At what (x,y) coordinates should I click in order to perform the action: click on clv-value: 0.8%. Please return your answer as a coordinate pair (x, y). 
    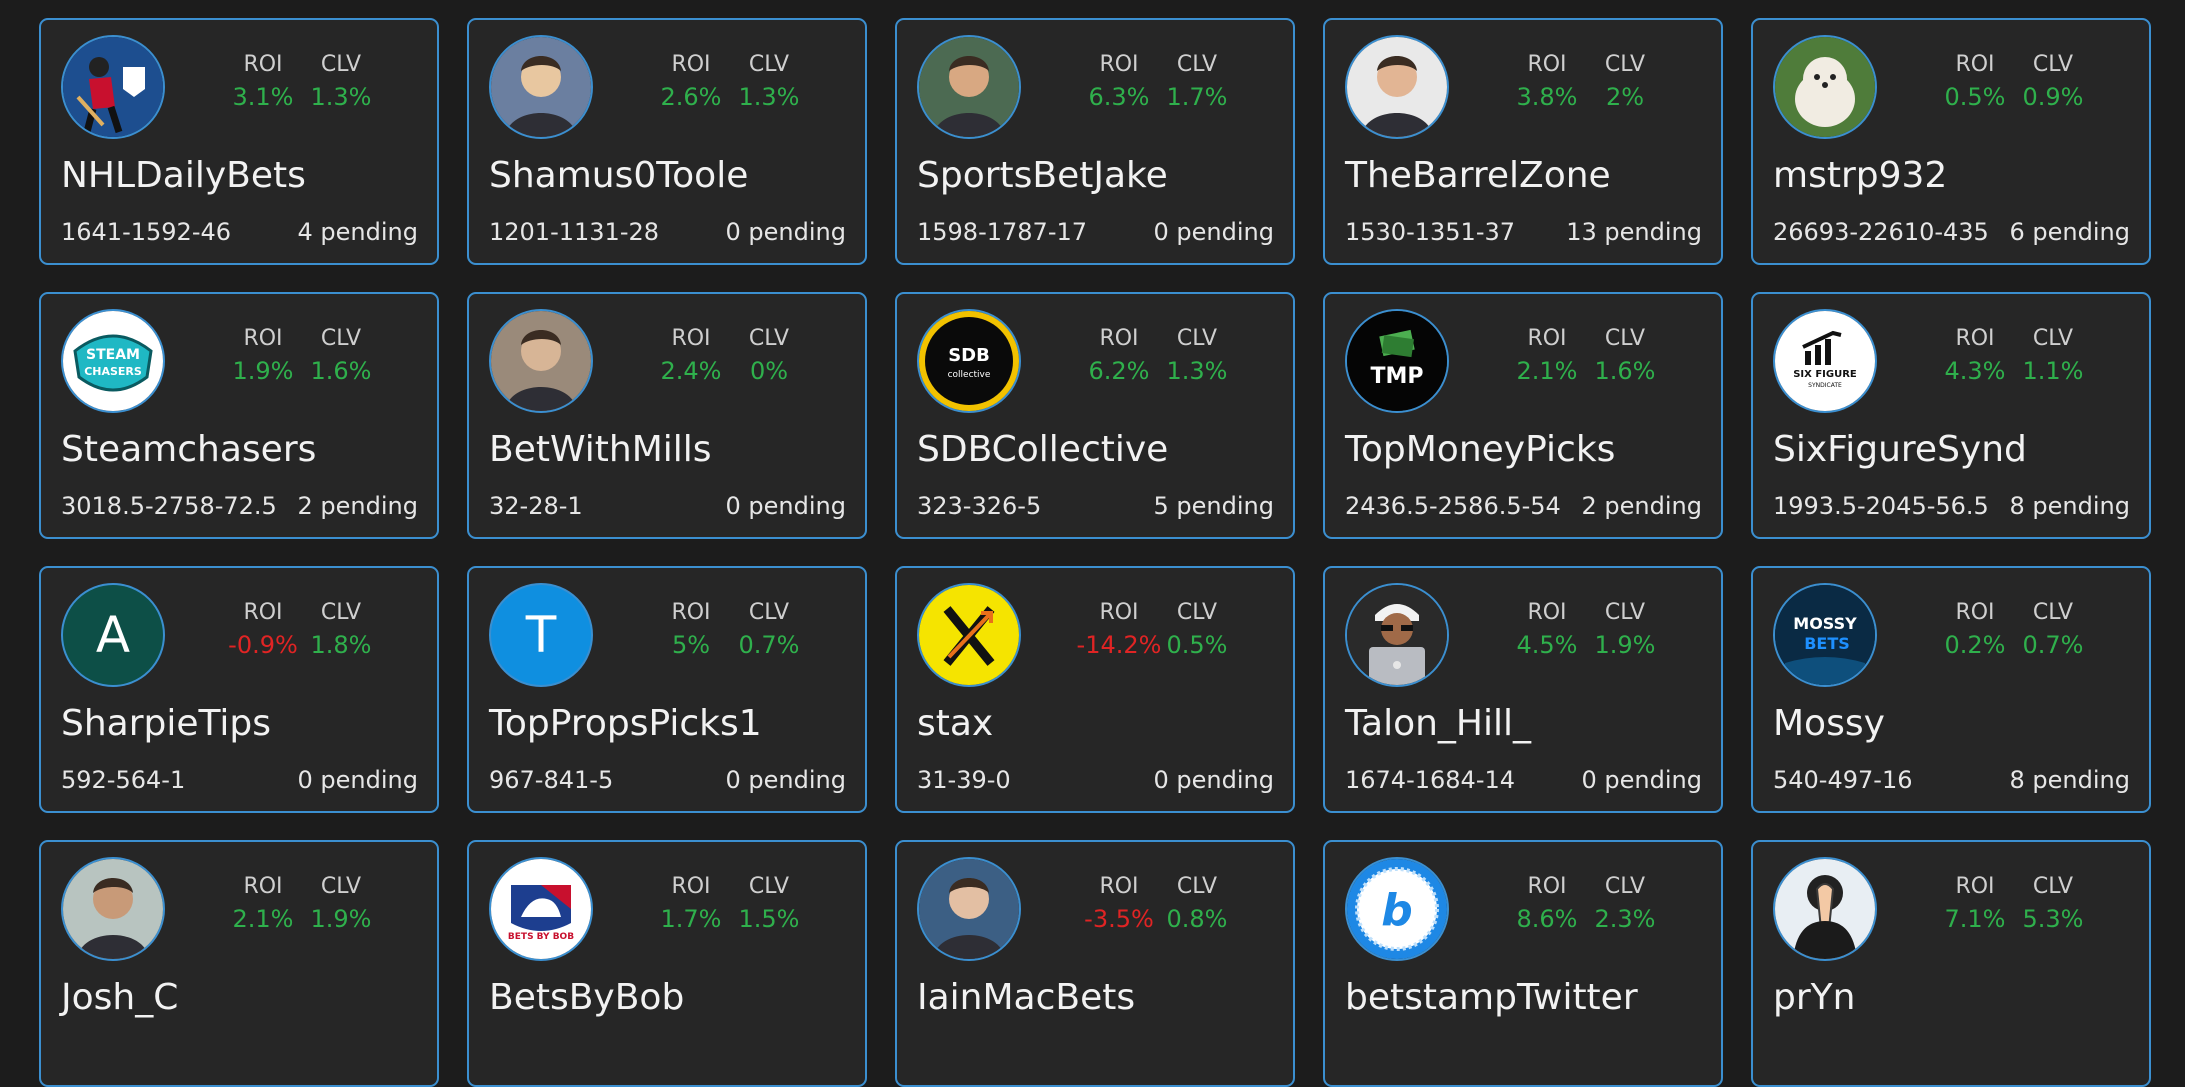
    Looking at the image, I should click on (1197, 919).